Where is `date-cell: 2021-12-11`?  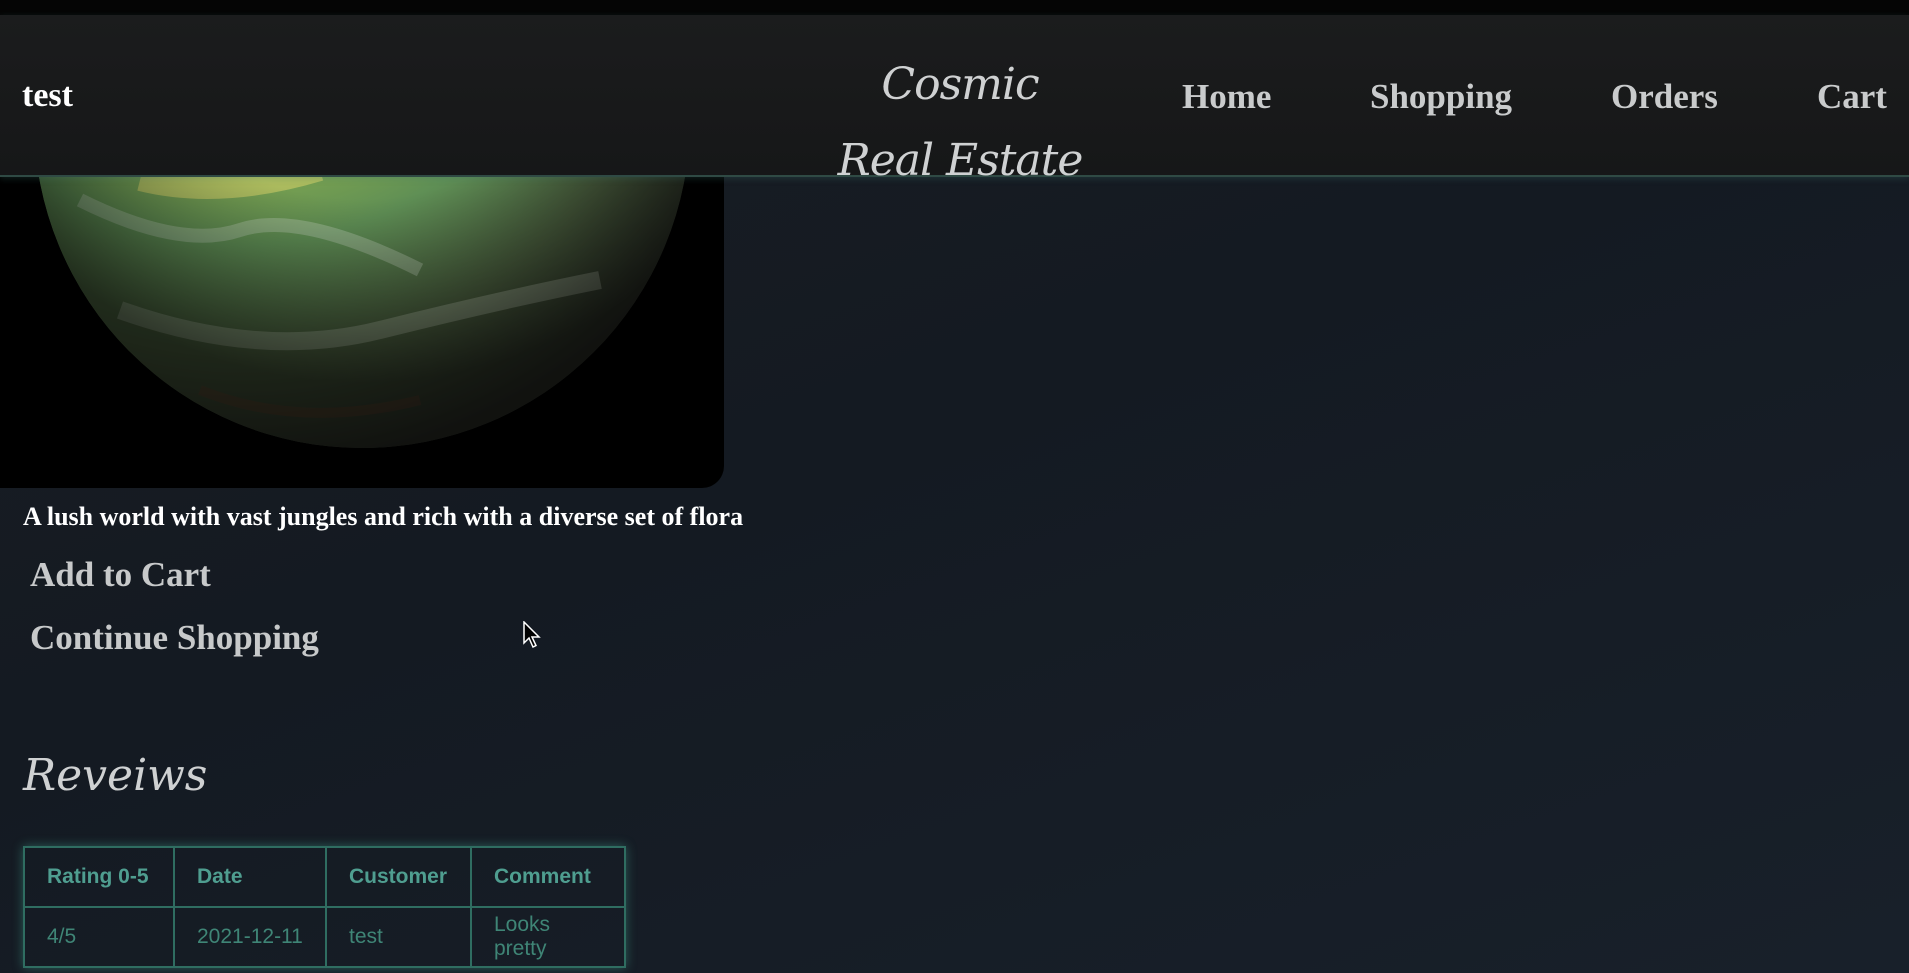
date-cell: 2021-12-11 is located at coordinates (250, 937).